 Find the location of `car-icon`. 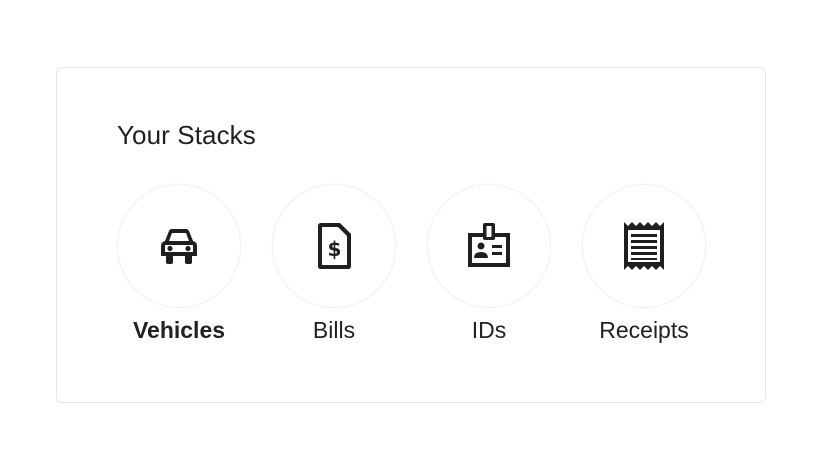

car-icon is located at coordinates (179, 246).